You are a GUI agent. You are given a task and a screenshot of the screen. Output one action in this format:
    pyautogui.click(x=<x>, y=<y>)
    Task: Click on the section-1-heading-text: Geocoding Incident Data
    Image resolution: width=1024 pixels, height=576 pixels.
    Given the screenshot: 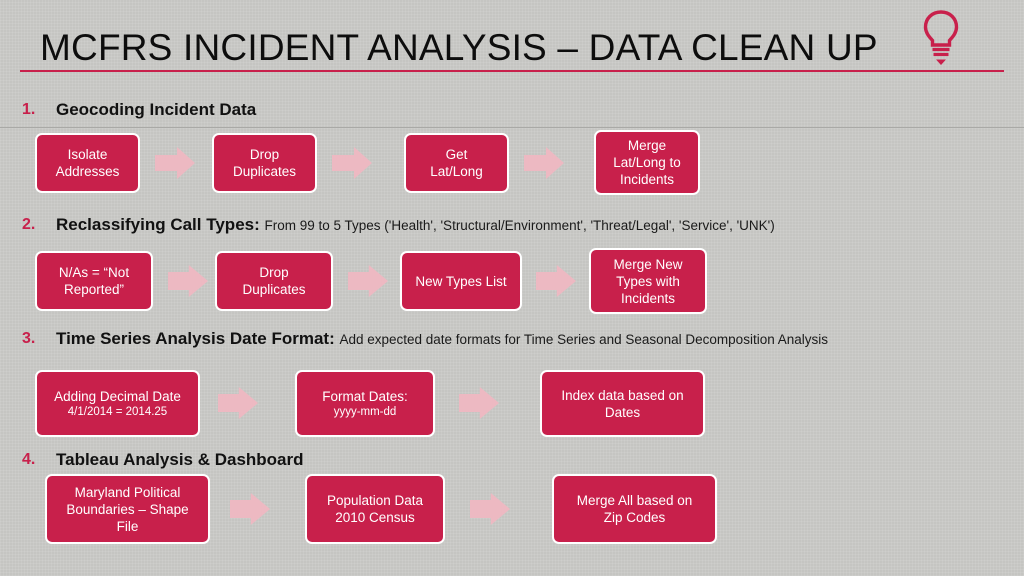 What is the action you would take?
    pyautogui.click(x=156, y=109)
    